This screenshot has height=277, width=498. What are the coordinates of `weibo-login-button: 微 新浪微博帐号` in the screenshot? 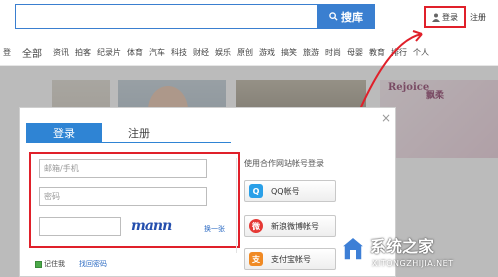 It's located at (290, 226).